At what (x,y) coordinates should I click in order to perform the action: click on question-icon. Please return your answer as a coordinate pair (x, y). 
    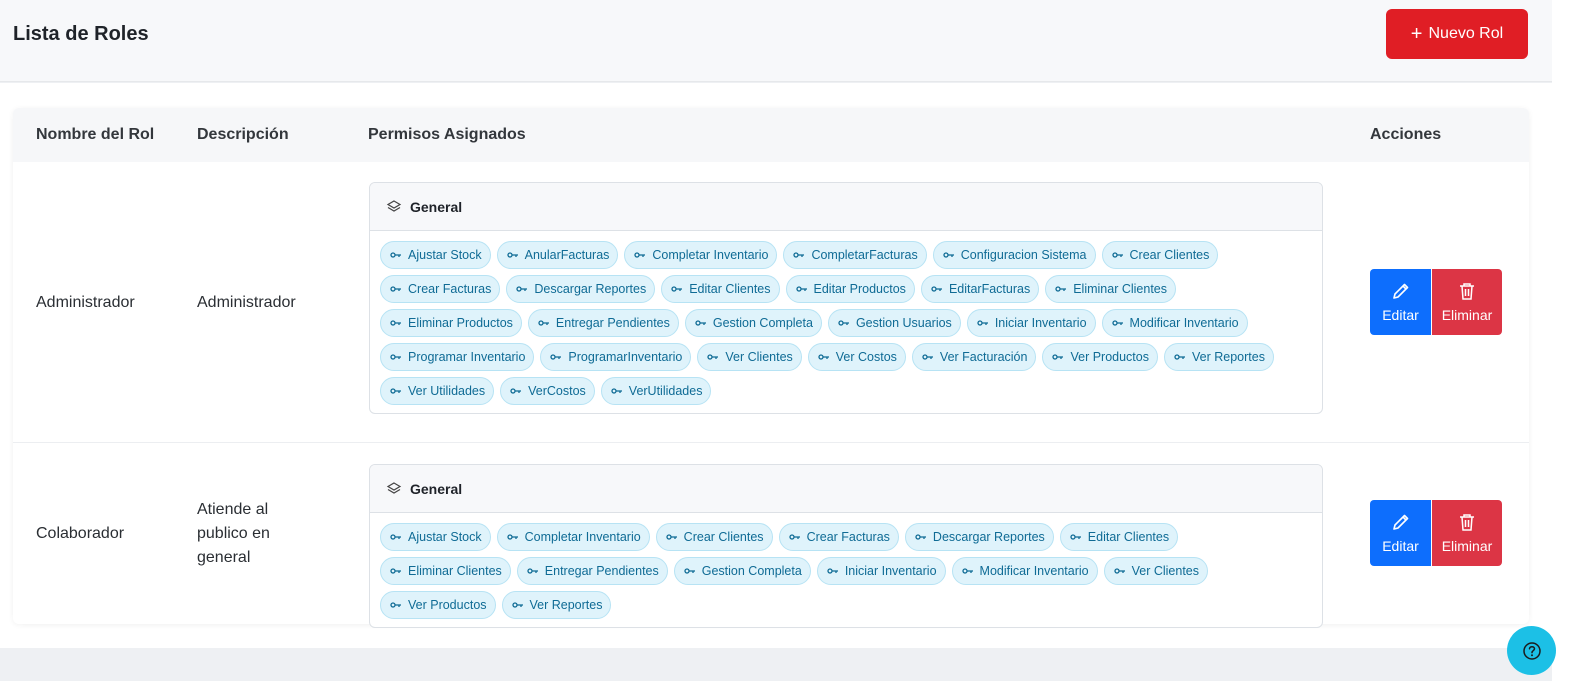
    Looking at the image, I should click on (1531, 650).